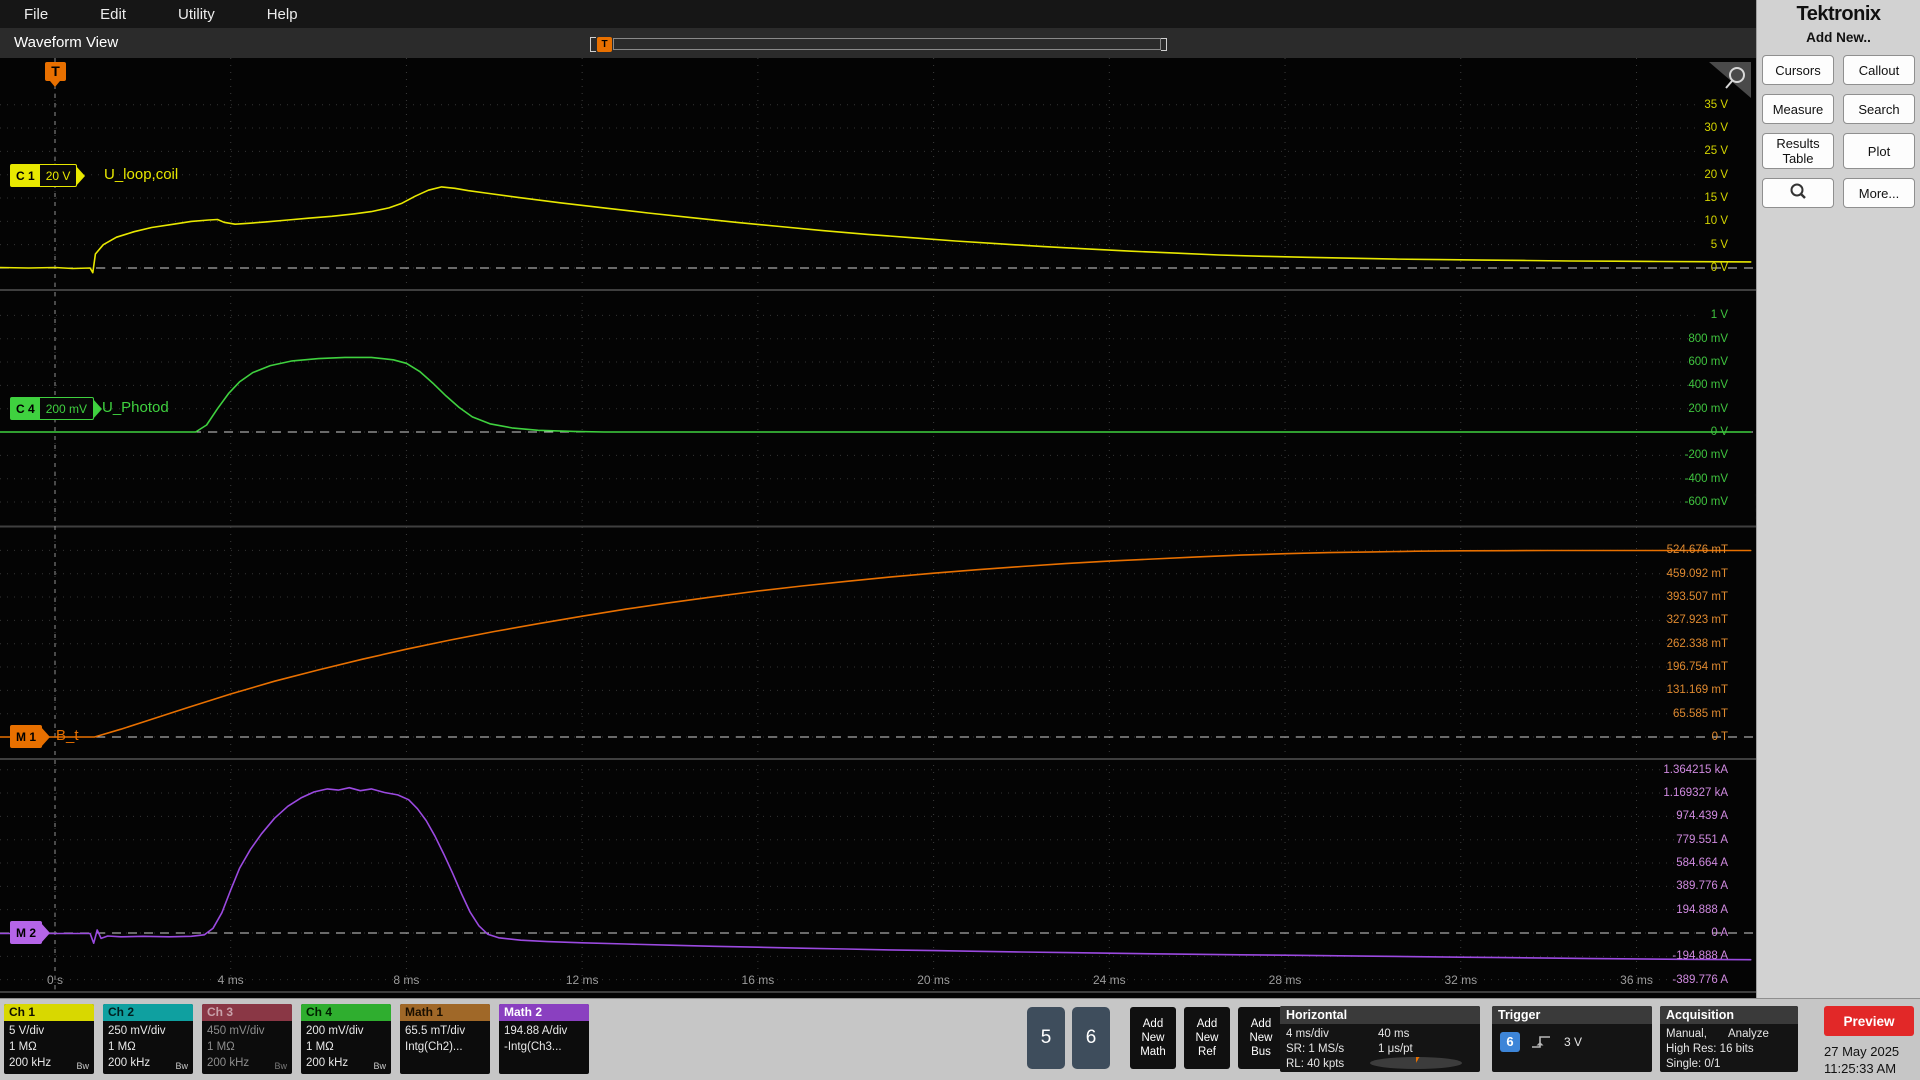 This screenshot has height=1080, width=1920. Describe the element at coordinates (1261, 1038) in the screenshot. I see `add-new-bus-button: Add New Bus` at that location.